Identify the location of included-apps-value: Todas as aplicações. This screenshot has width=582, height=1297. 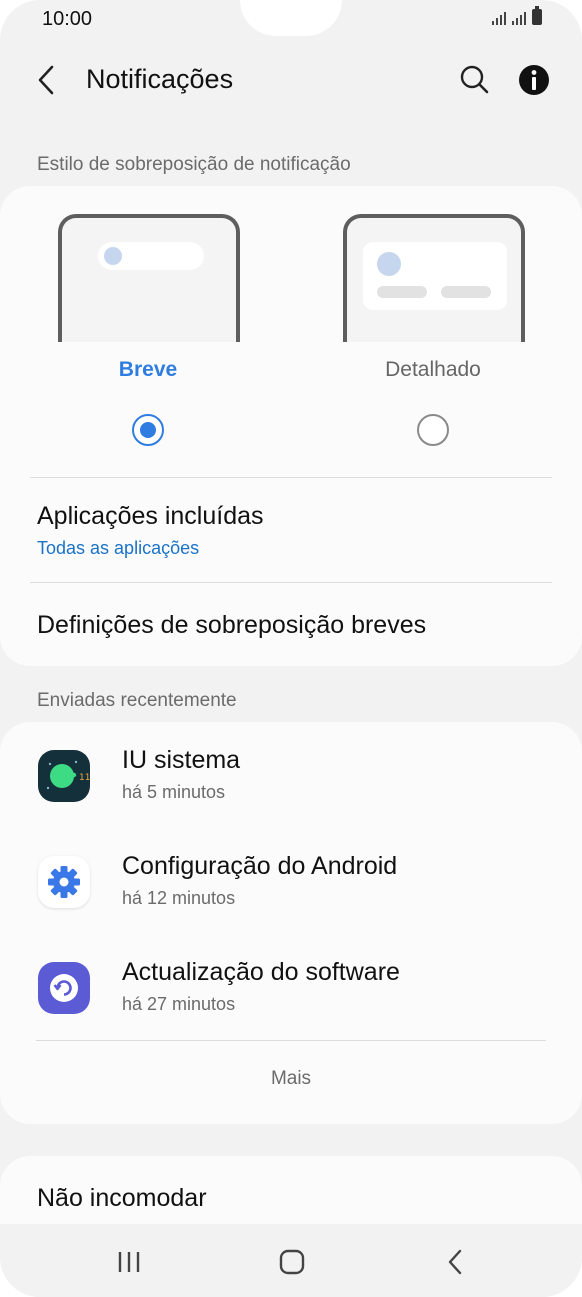
(118, 548).